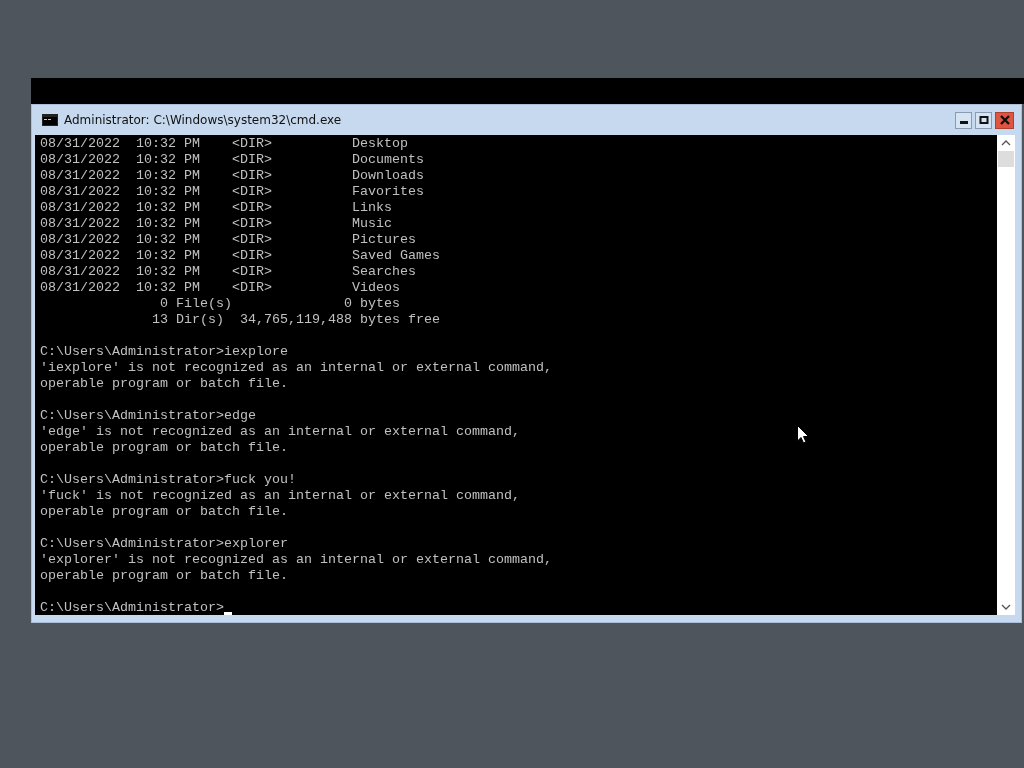 The height and width of the screenshot is (768, 1024). What do you see at coordinates (164, 544) in the screenshot?
I see `console-line: C:\Users\Administrator>explorer` at bounding box center [164, 544].